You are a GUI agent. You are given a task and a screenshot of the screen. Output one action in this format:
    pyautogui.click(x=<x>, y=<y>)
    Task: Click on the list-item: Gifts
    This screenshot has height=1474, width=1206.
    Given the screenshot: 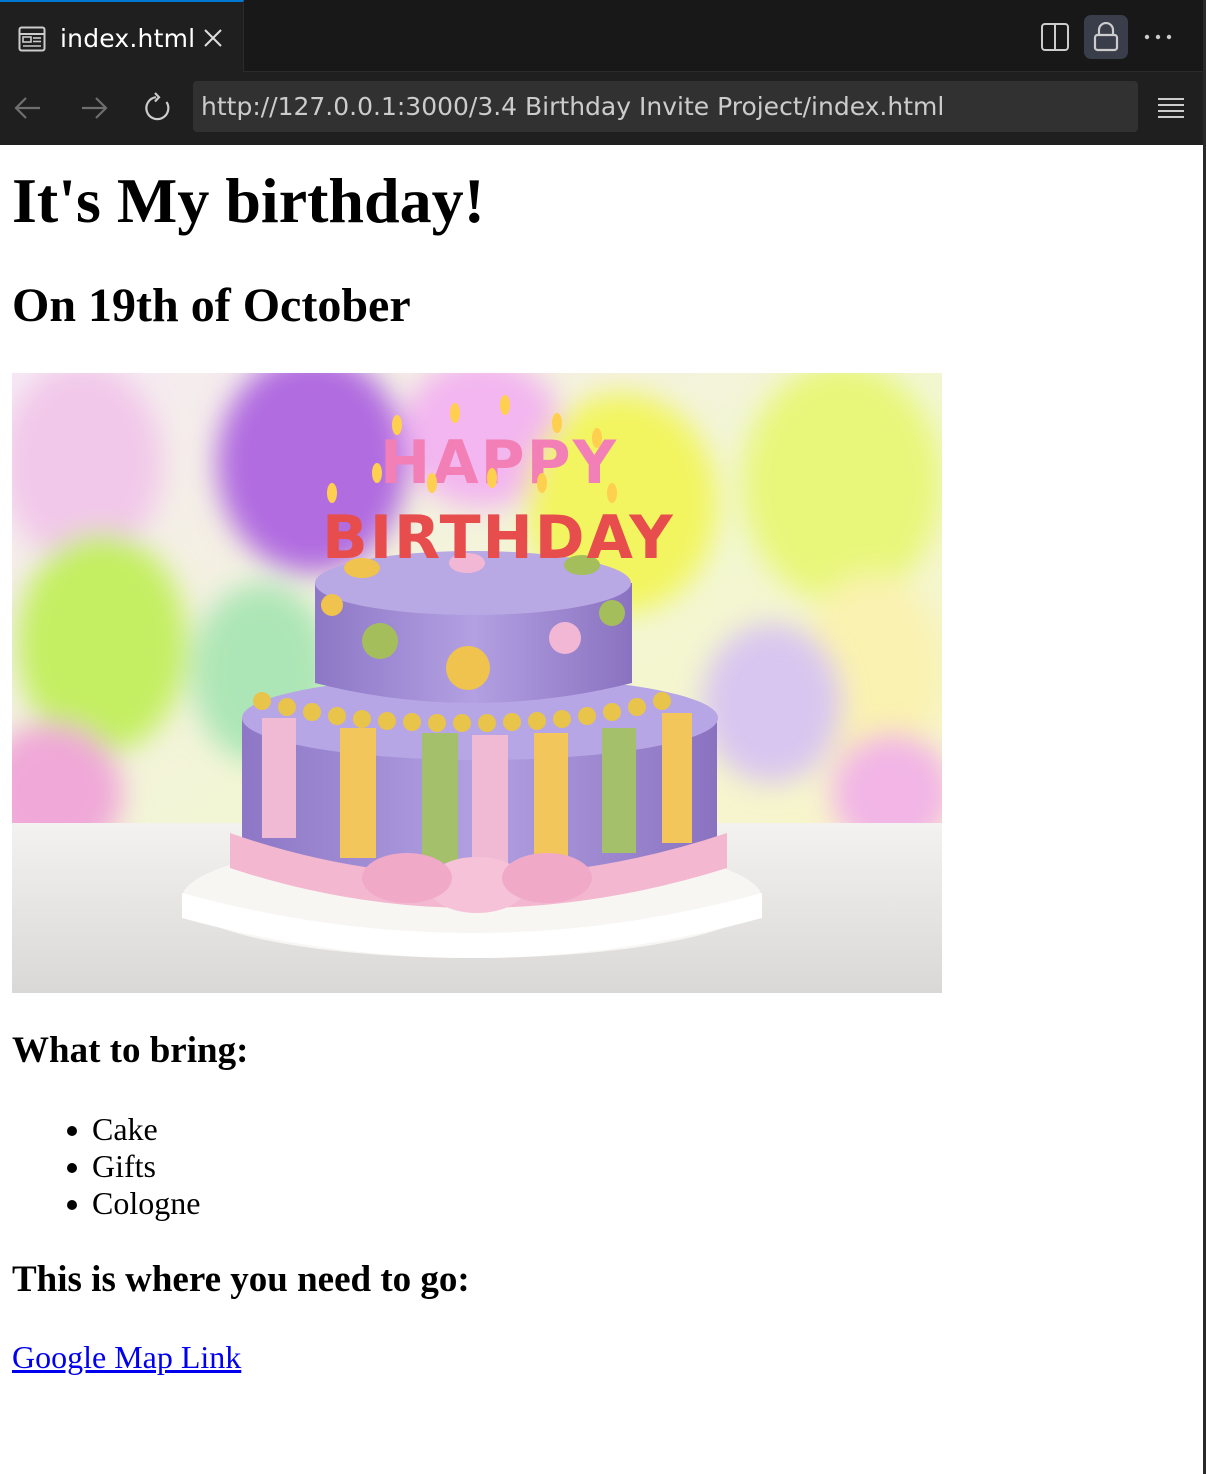 What is the action you would take?
    pyautogui.click(x=133, y=1166)
    